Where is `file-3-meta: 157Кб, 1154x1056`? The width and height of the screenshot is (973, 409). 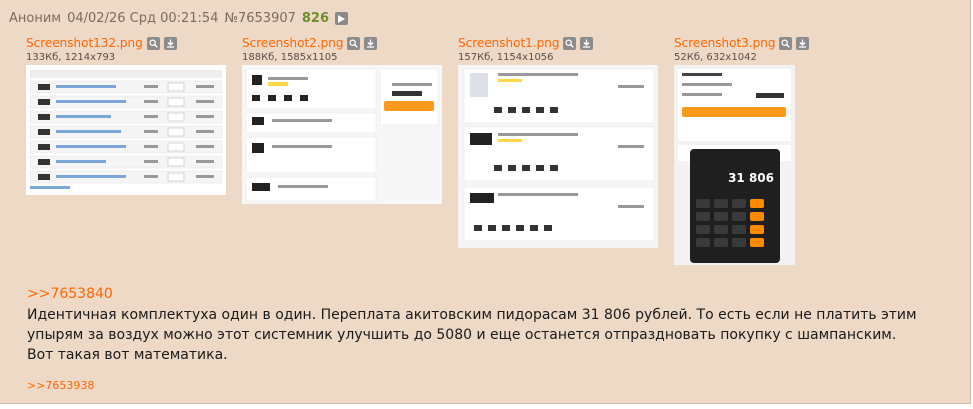
file-3-meta: 157Кб, 1154x1056 is located at coordinates (506, 57).